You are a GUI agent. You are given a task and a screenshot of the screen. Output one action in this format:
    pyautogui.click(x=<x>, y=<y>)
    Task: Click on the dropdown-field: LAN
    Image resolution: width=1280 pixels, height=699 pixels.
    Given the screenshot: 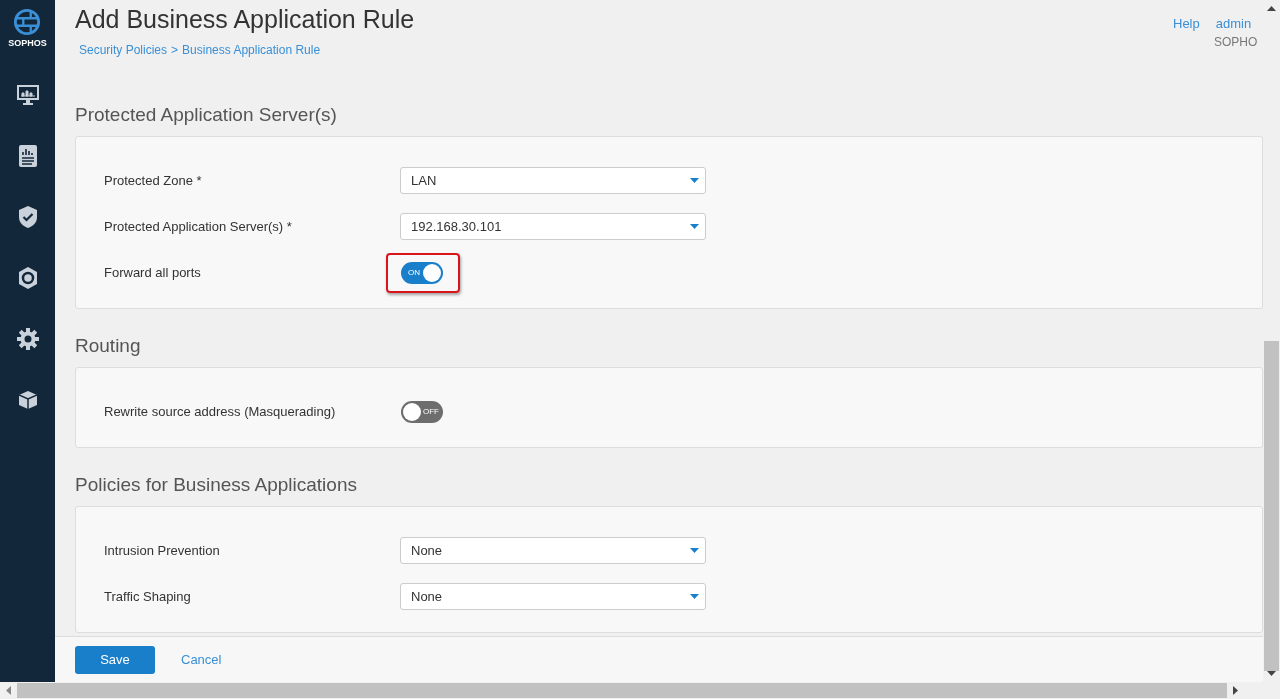 What is the action you would take?
    pyautogui.click(x=553, y=180)
    